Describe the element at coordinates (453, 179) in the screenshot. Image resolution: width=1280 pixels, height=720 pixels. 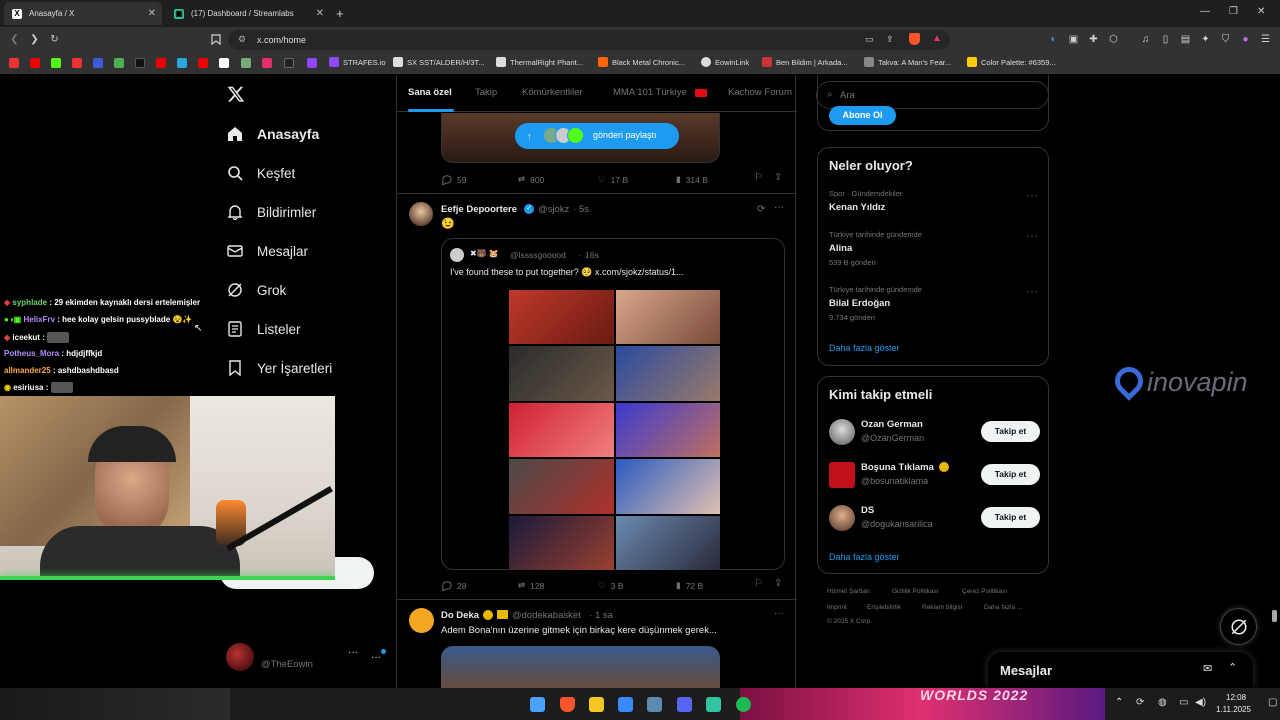
I see `reply-button: 59` at that location.